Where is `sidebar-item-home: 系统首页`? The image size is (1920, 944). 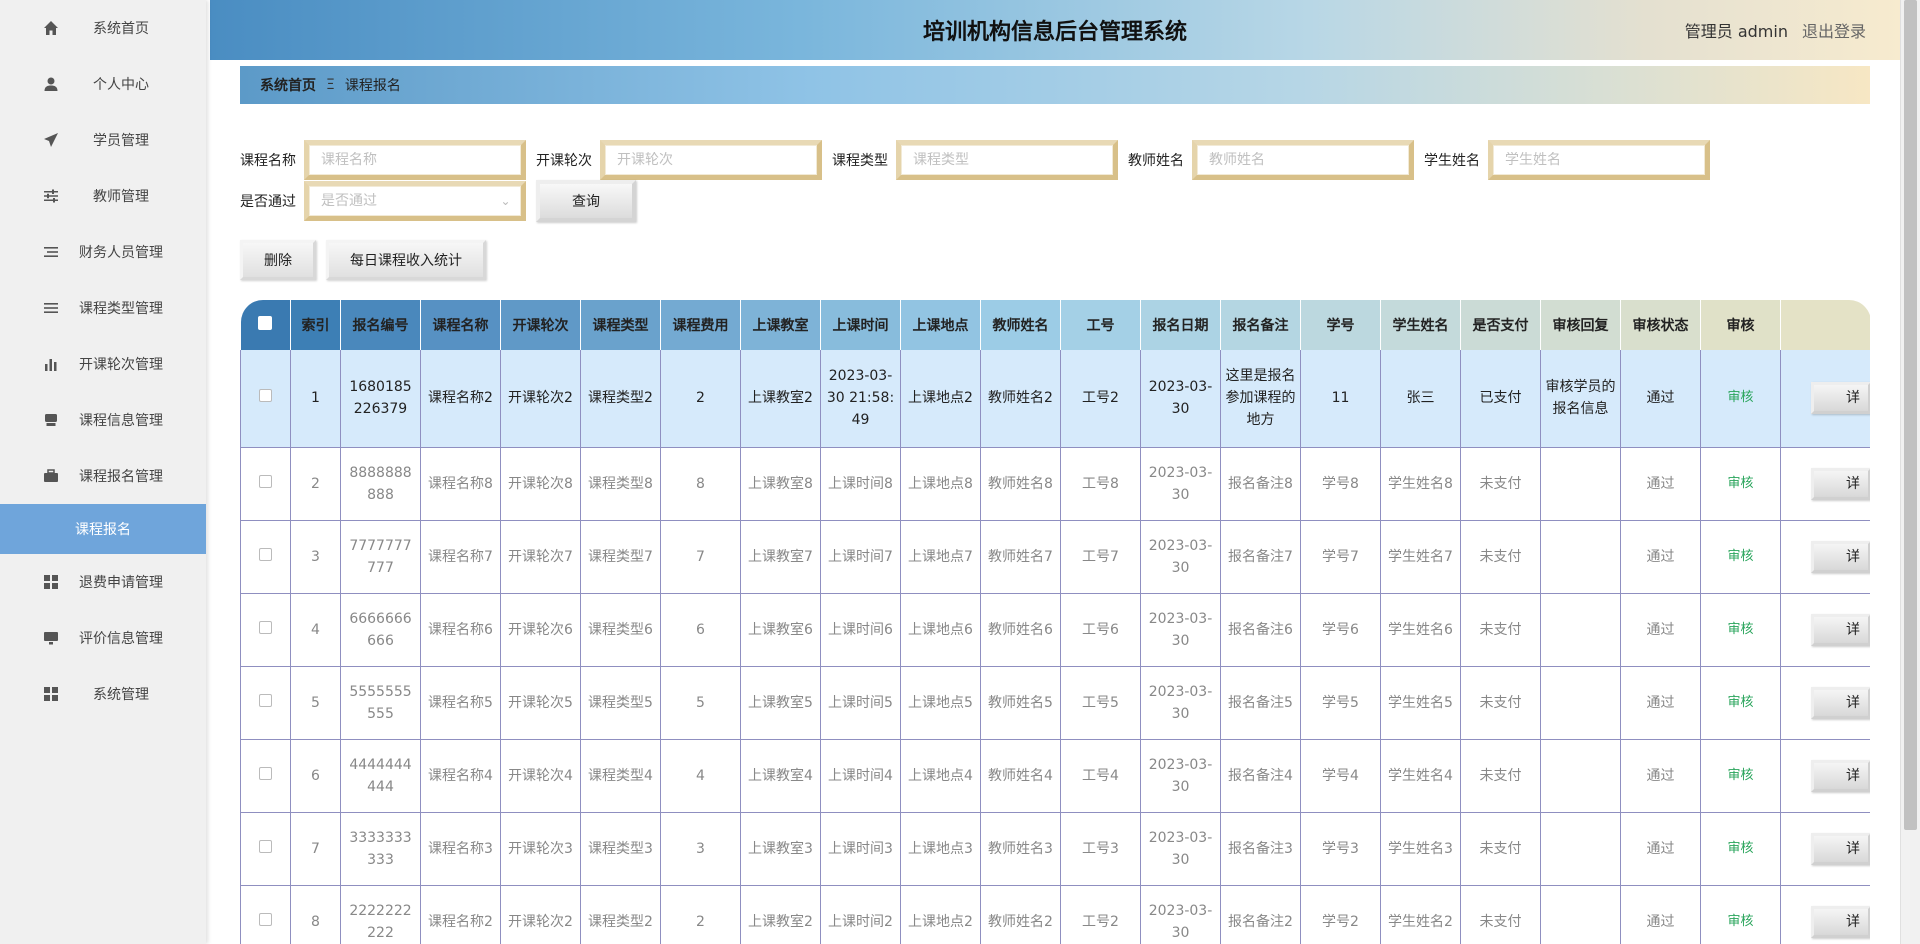
sidebar-item-home: 系统首页 is located at coordinates (103, 28).